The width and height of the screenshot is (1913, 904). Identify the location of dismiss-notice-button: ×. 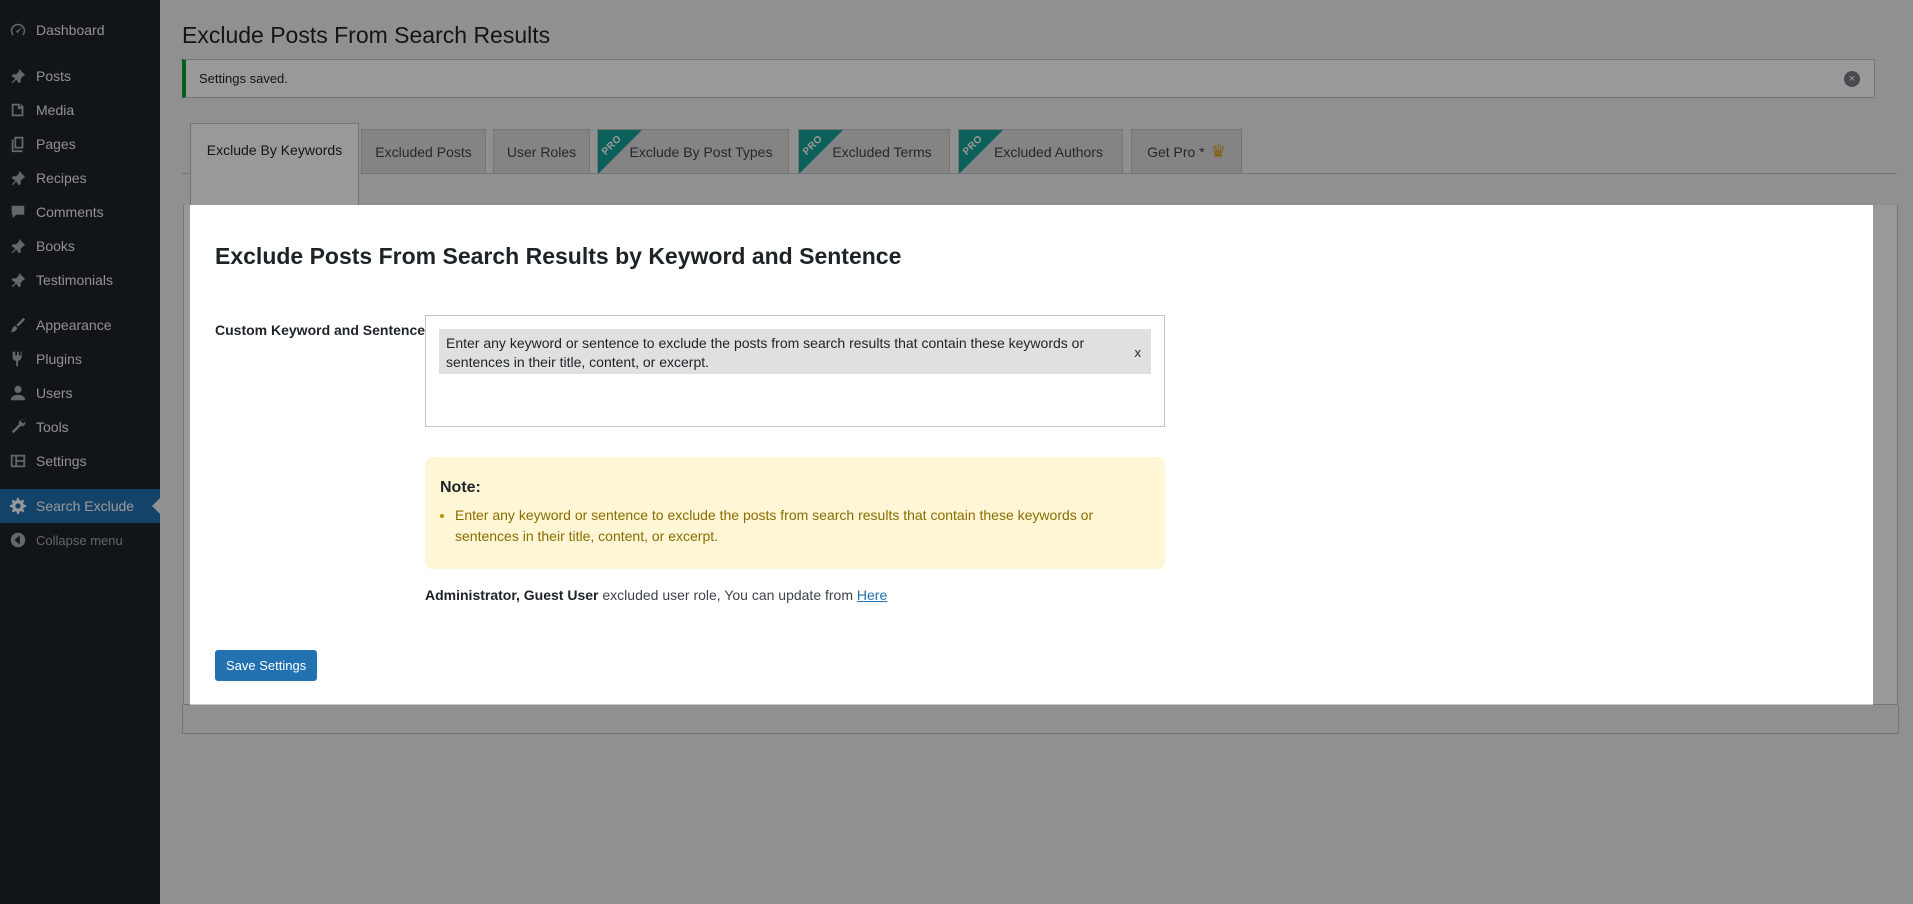
(1852, 79).